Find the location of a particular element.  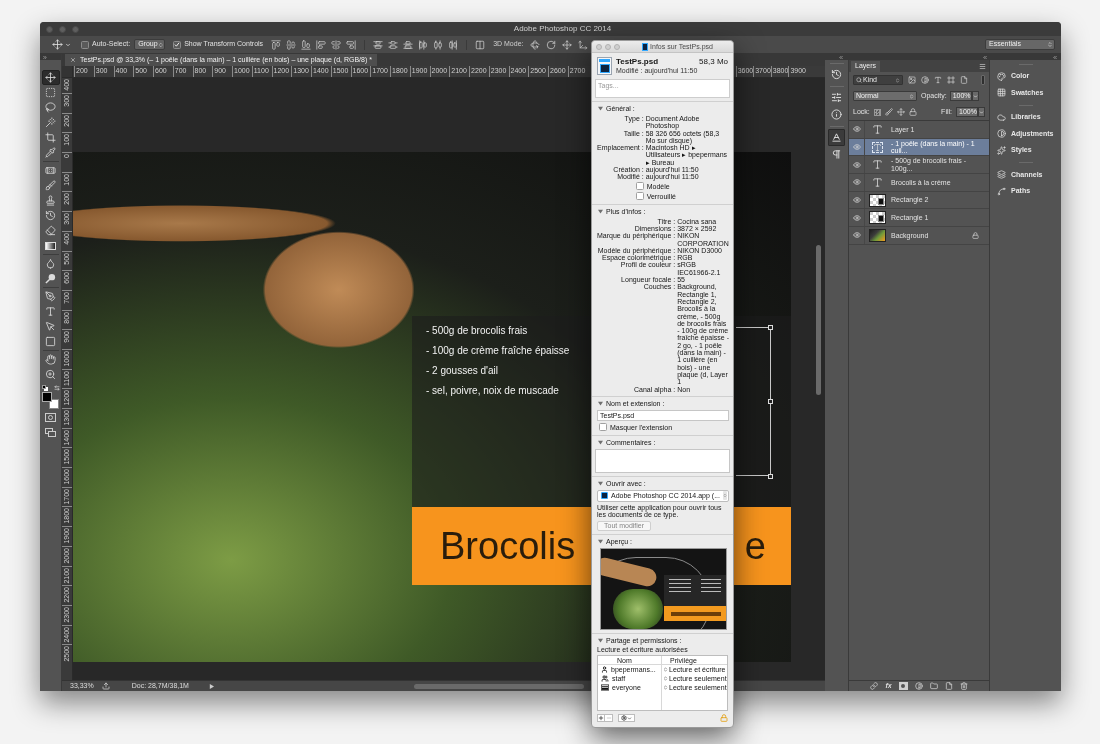

lasso-icon is located at coordinates (50, 107).